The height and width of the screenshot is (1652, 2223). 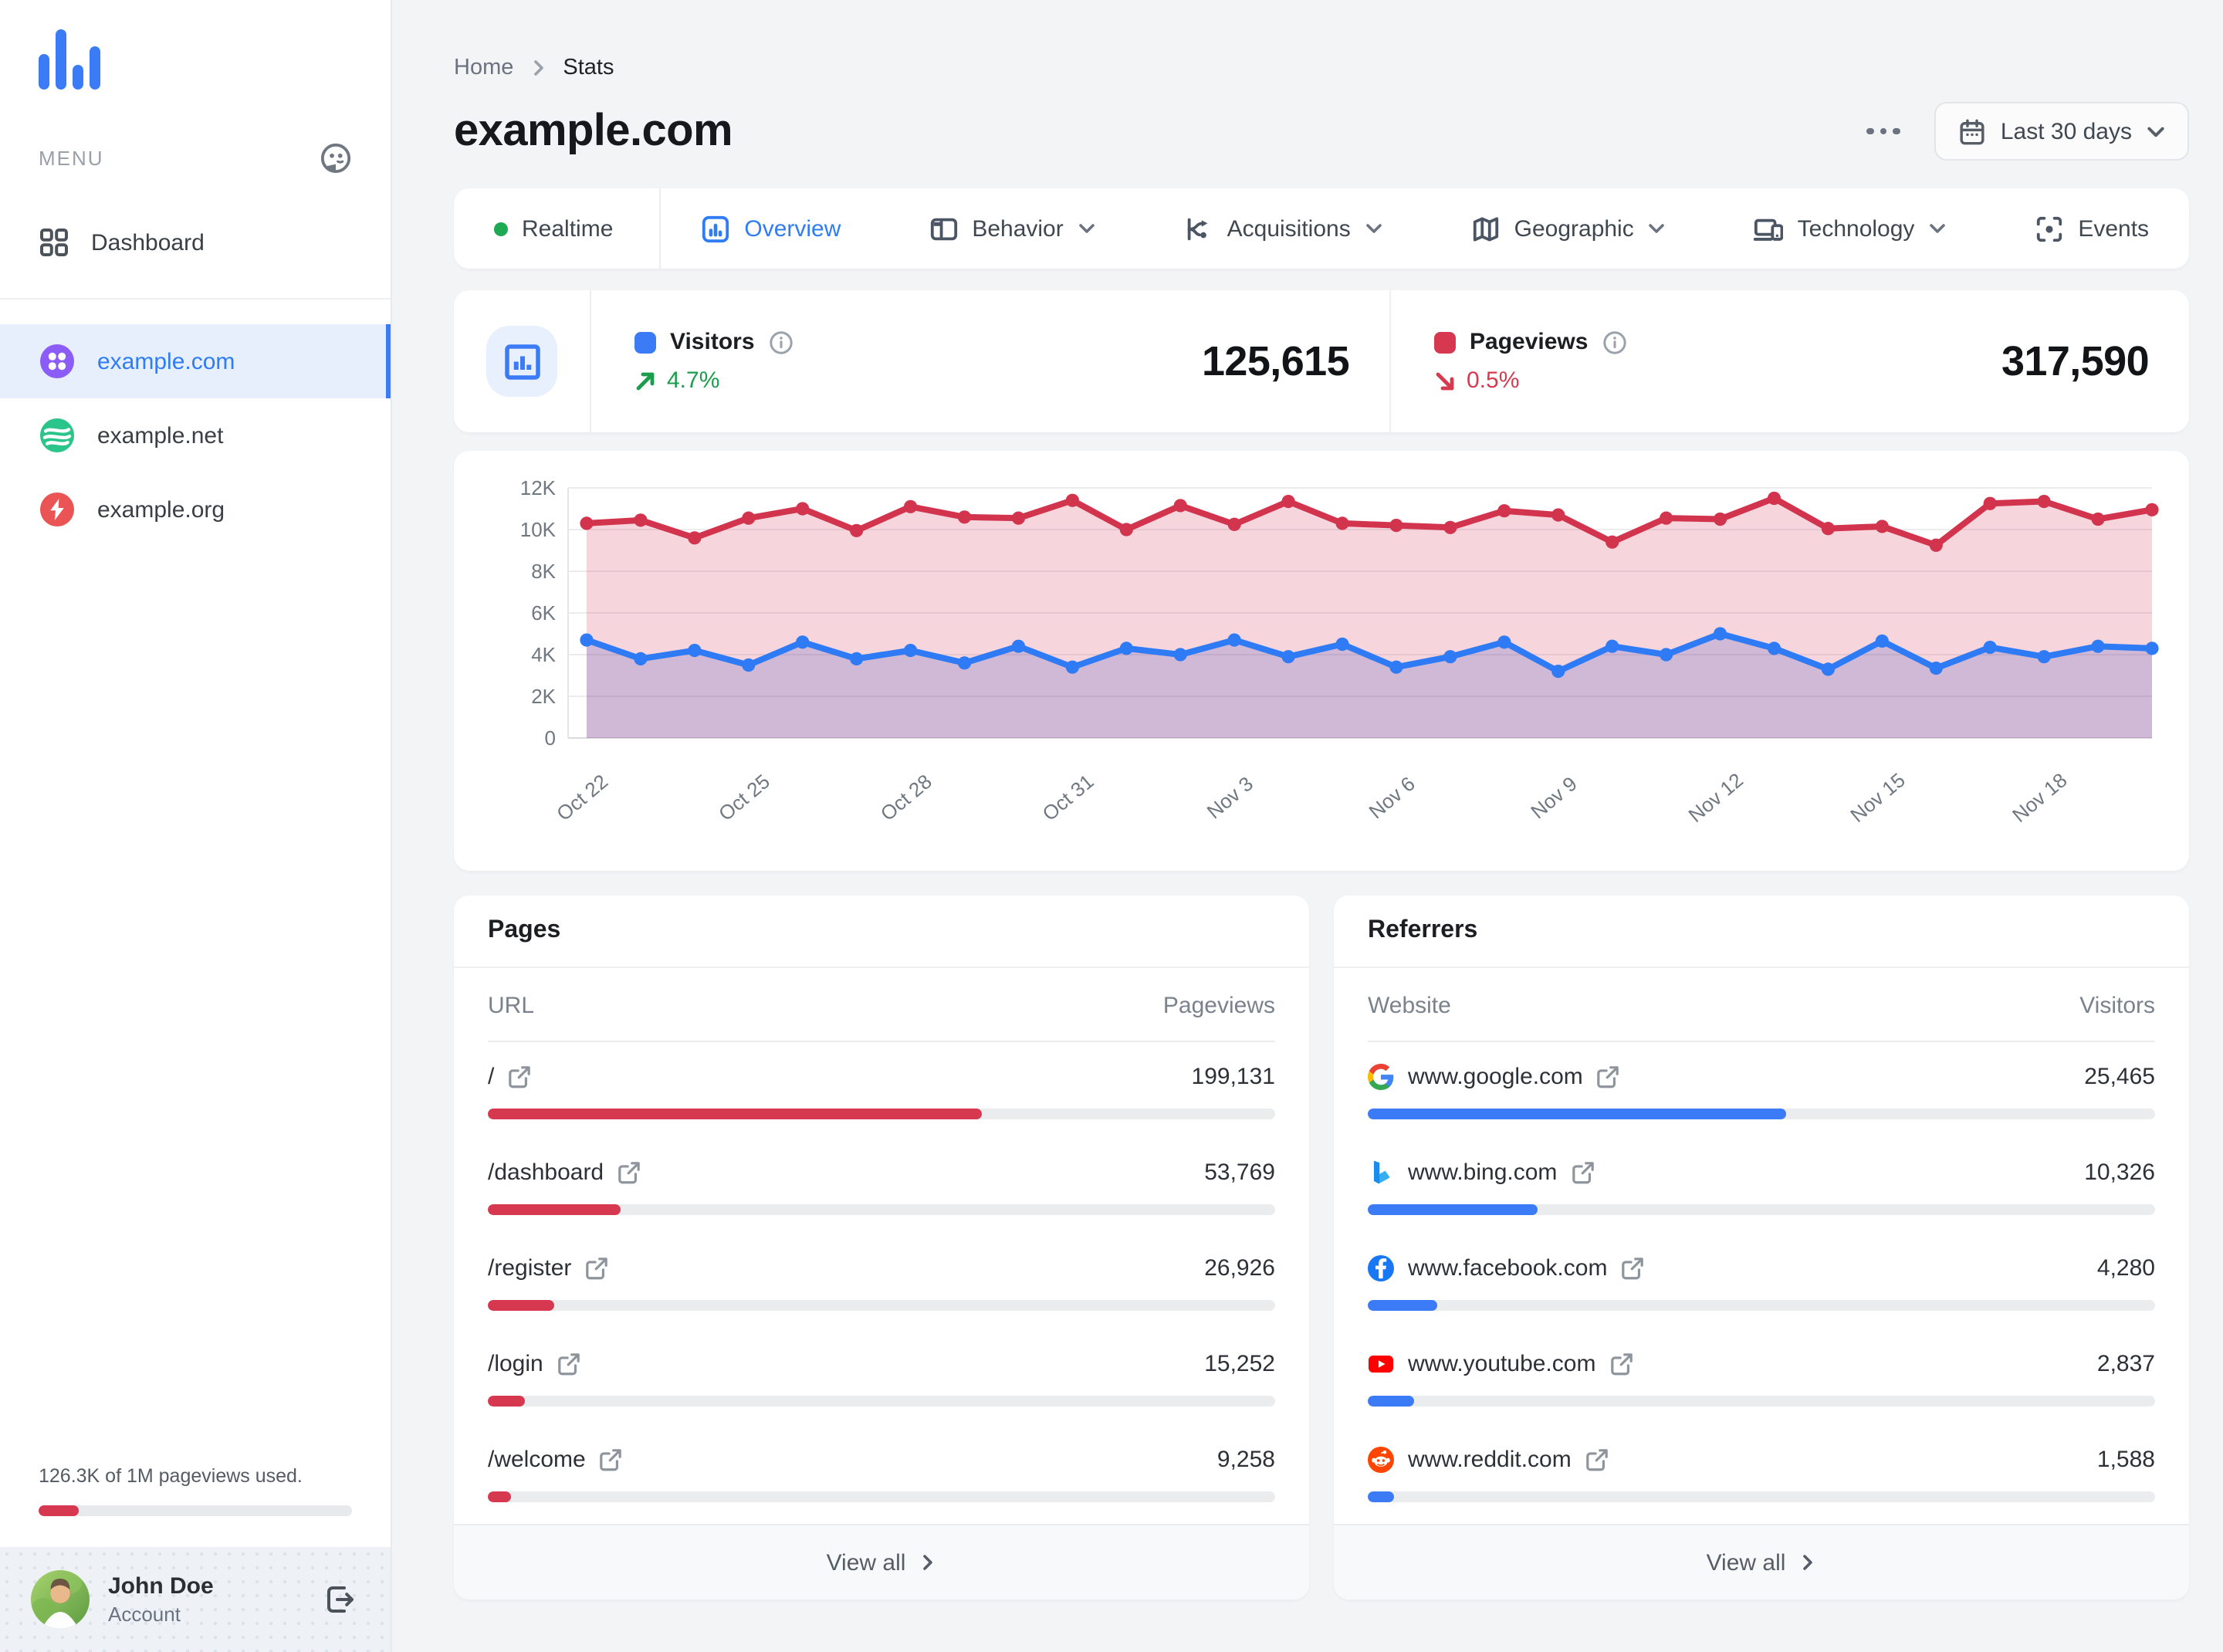 What do you see at coordinates (1530, 380) in the screenshot?
I see `pageviews-change: 0.5%` at bounding box center [1530, 380].